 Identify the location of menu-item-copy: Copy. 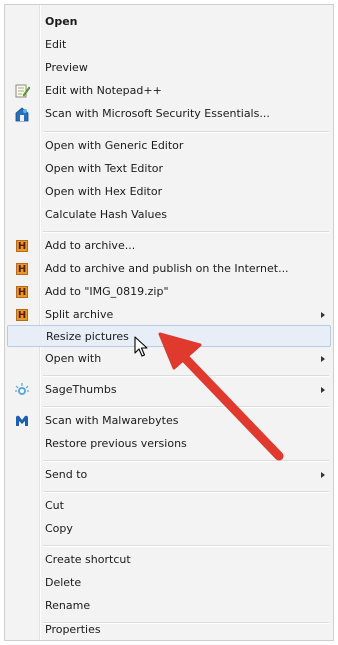
(169, 529).